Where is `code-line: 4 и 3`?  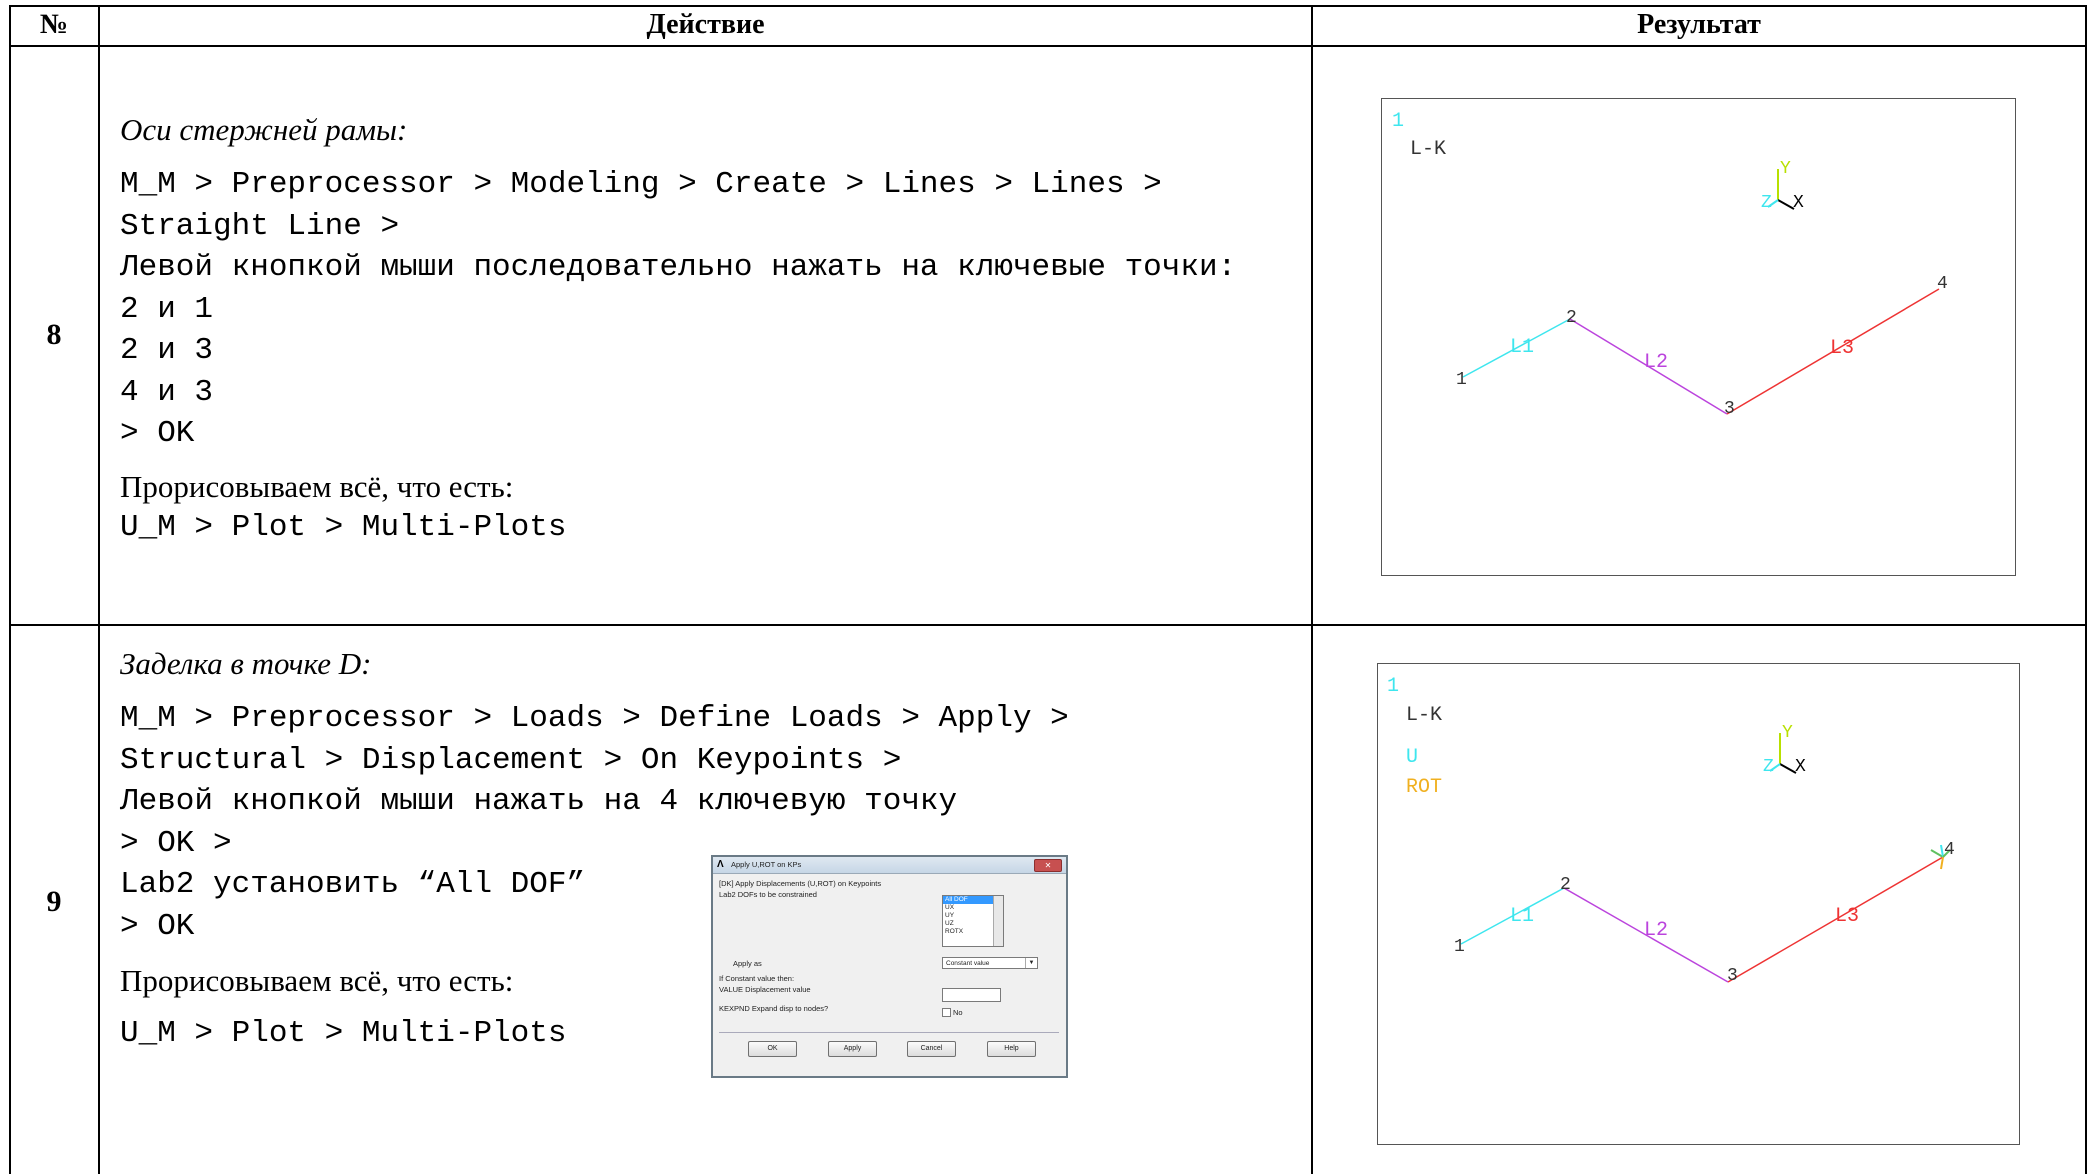 code-line: 4 и 3 is located at coordinates (167, 392).